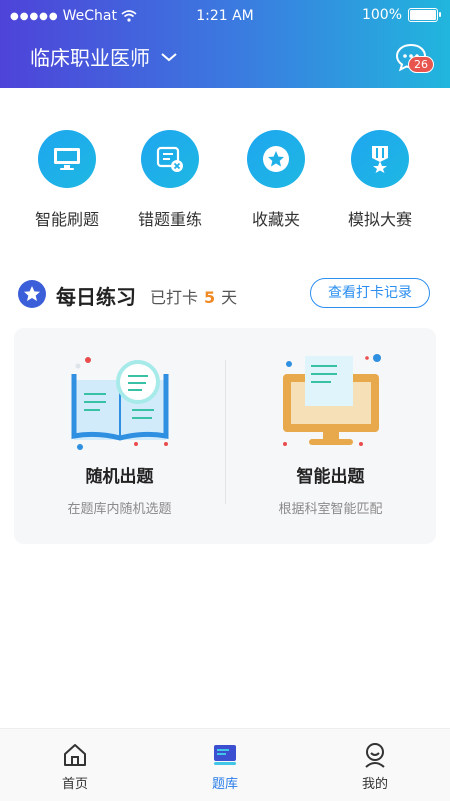  I want to click on message-count-badge: 26, so click(421, 64).